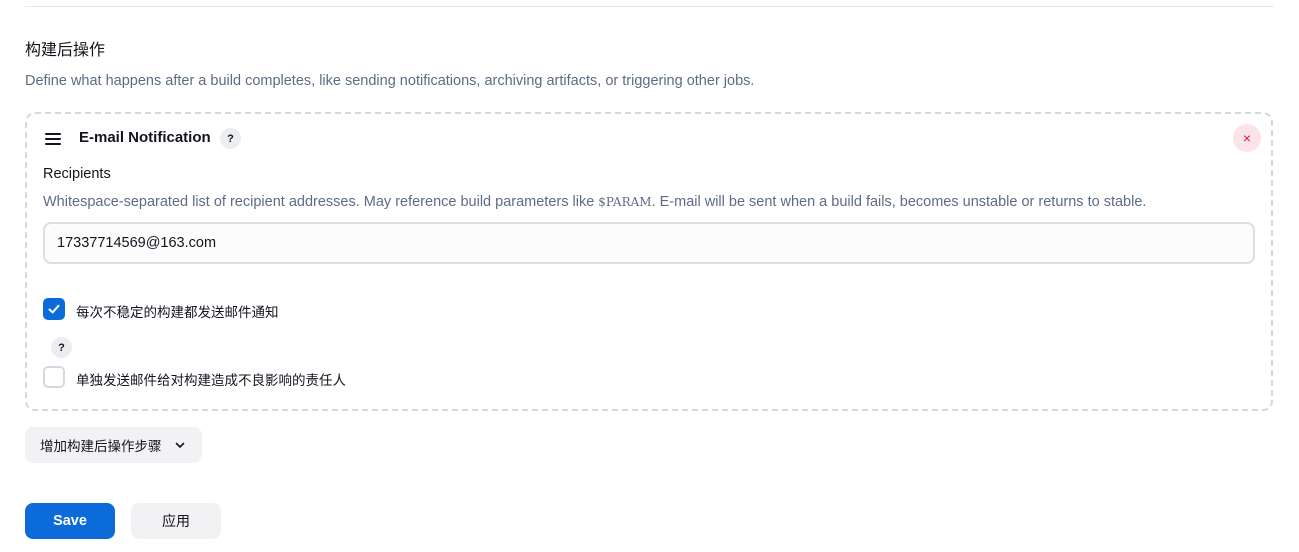 Image resolution: width=1299 pixels, height=552 pixels. What do you see at coordinates (70, 521) in the screenshot?
I see `save-button: Save` at bounding box center [70, 521].